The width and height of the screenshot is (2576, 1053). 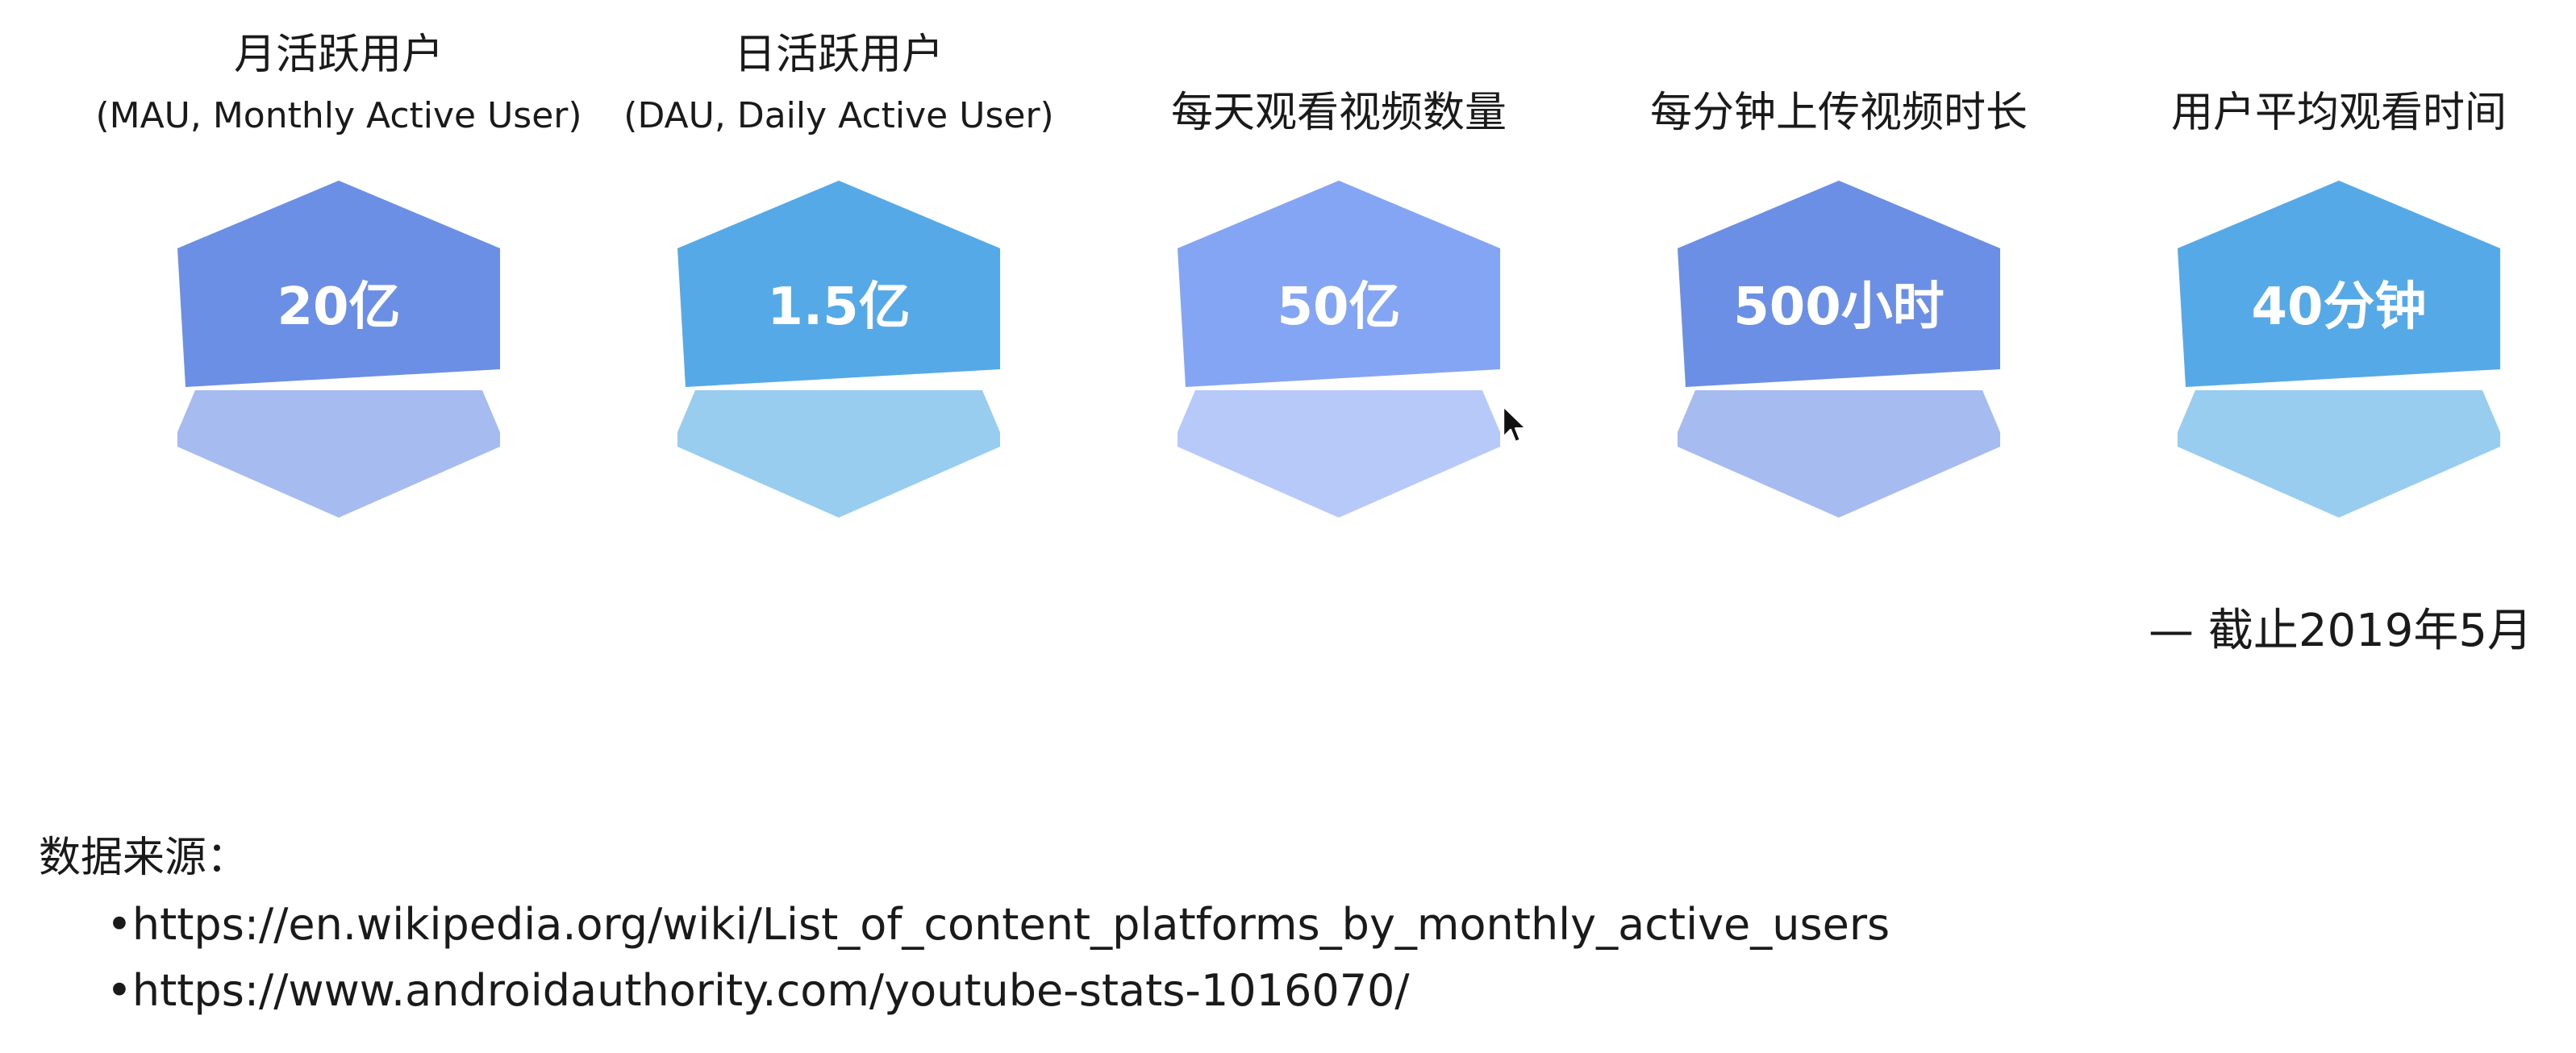 I want to click on stat-sublabel: (DAU, Daily Active User), so click(x=838, y=116).